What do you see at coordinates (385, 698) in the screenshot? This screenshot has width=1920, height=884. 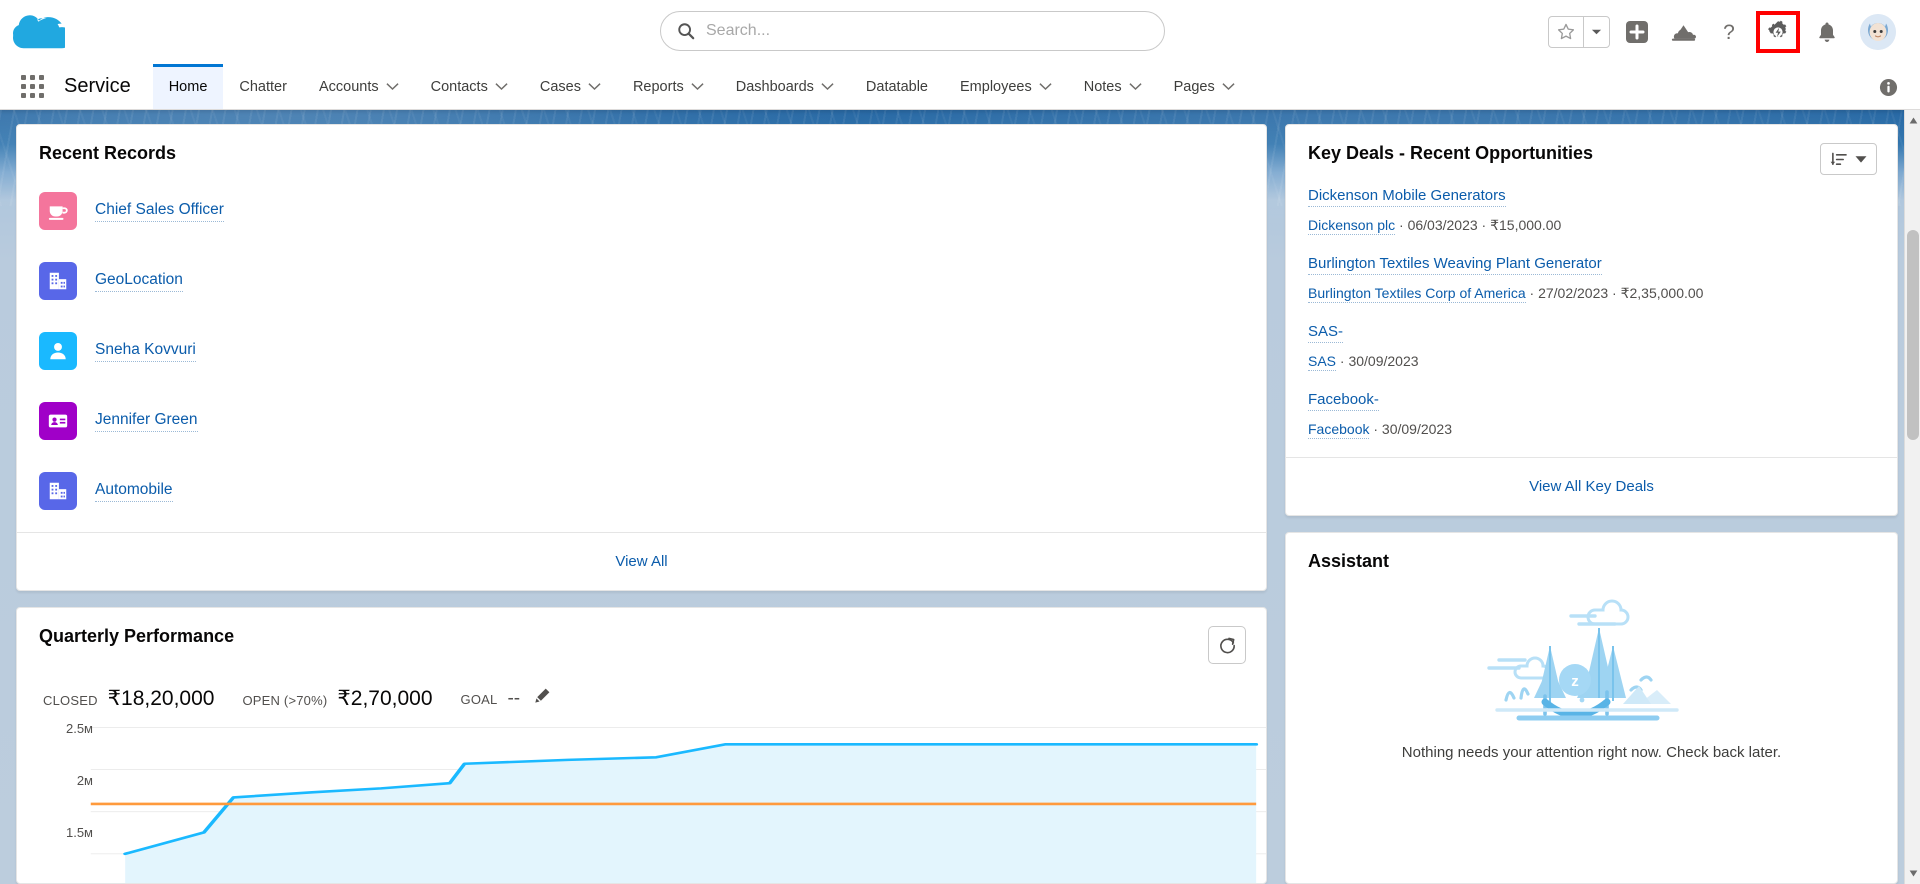 I see `metric-value: ₹2,70,000` at bounding box center [385, 698].